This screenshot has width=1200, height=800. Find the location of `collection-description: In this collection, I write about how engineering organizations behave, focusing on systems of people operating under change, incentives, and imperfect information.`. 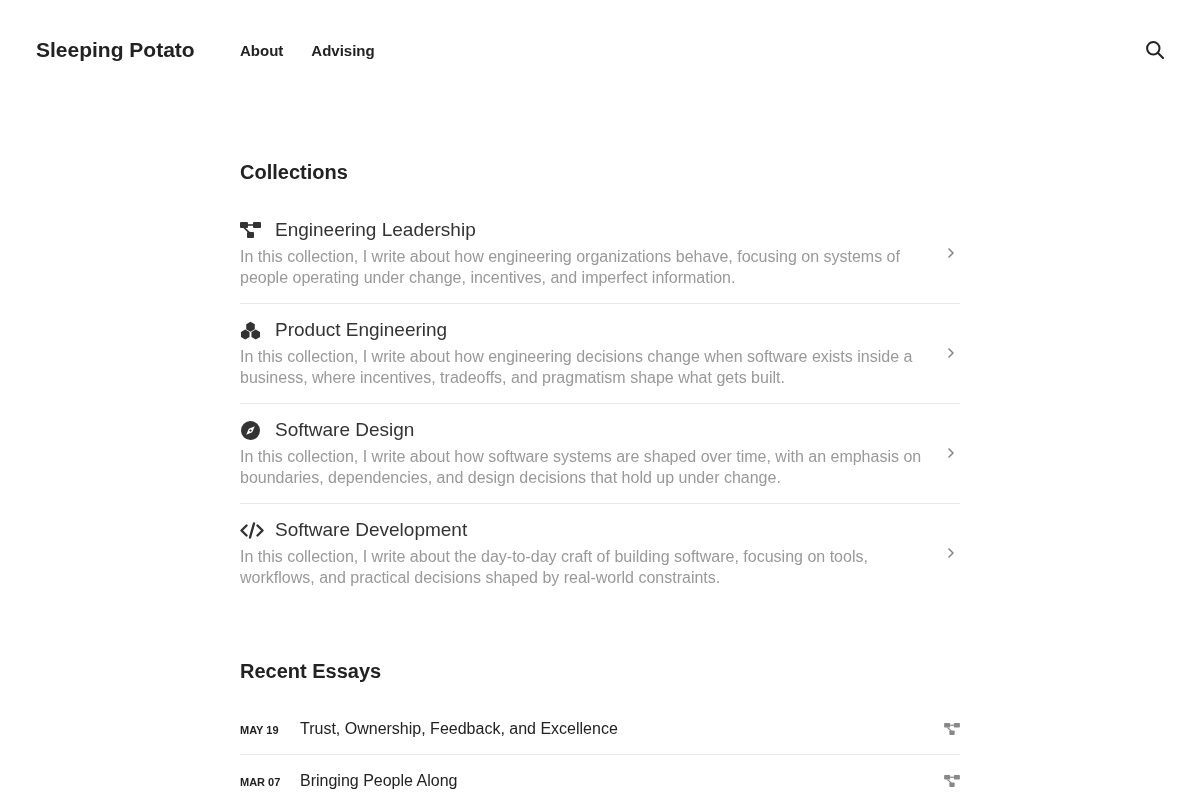

collection-description: In this collection, I write about how engineering organizations behave, focusing on systems of people operating under change, incentives, and imperfect information. is located at coordinates (570, 267).